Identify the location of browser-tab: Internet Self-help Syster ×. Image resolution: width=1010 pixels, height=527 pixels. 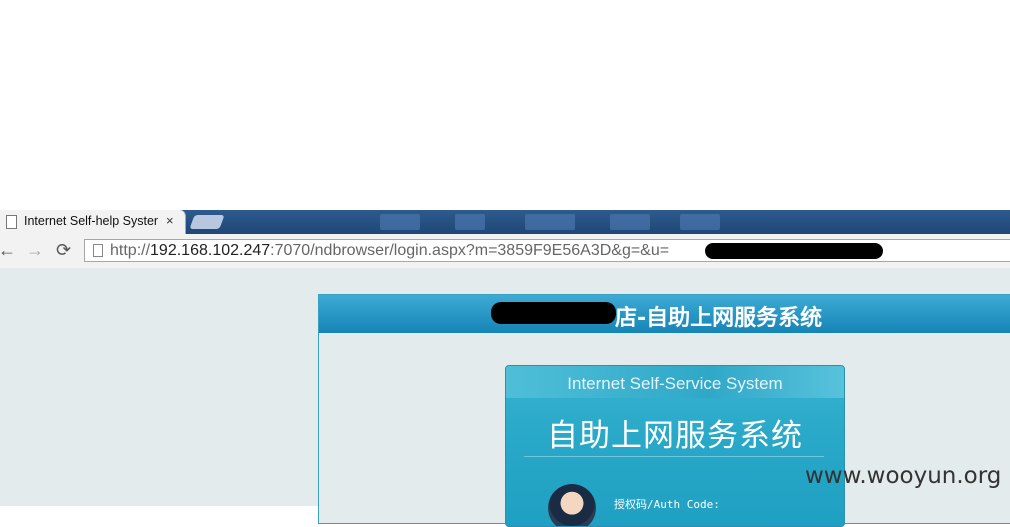
(93, 222).